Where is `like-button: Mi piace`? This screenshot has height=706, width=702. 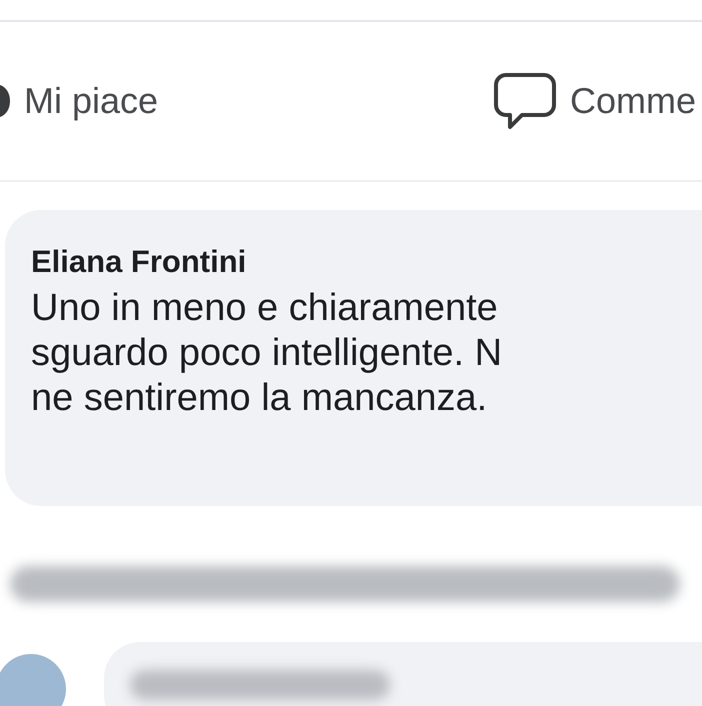
like-button: Mi piace is located at coordinates (79, 101).